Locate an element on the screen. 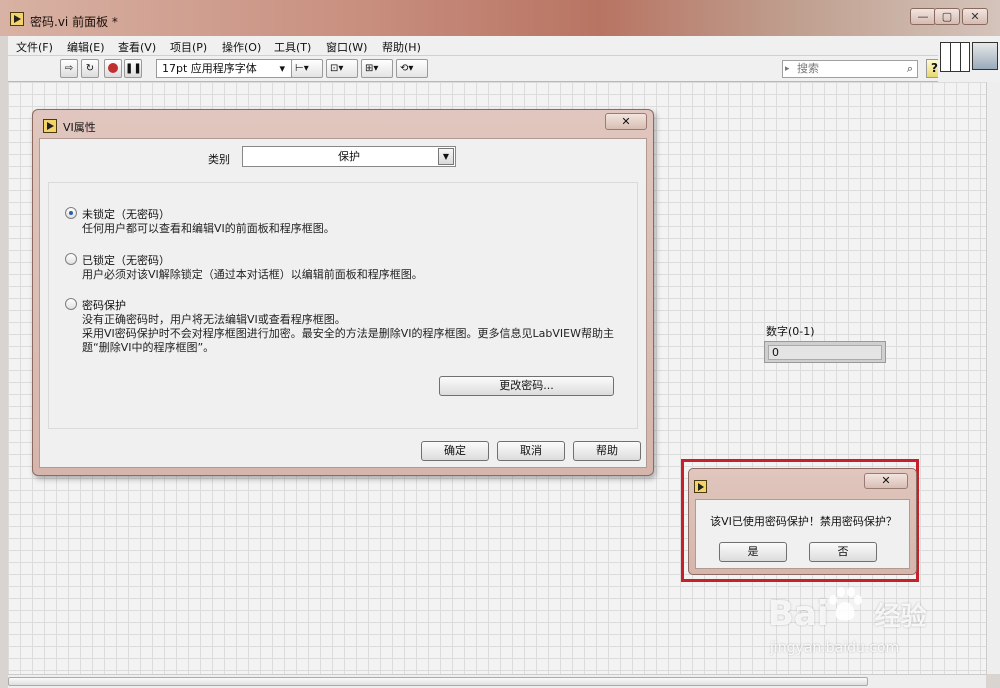 The height and width of the screenshot is (688, 1000). category-value: 保护 is located at coordinates (349, 156).